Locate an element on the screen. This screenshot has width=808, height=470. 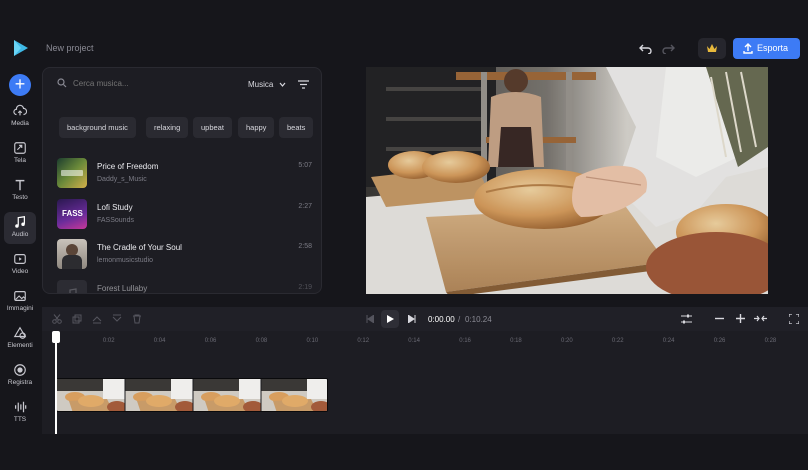
record-icon is located at coordinates (20, 370).